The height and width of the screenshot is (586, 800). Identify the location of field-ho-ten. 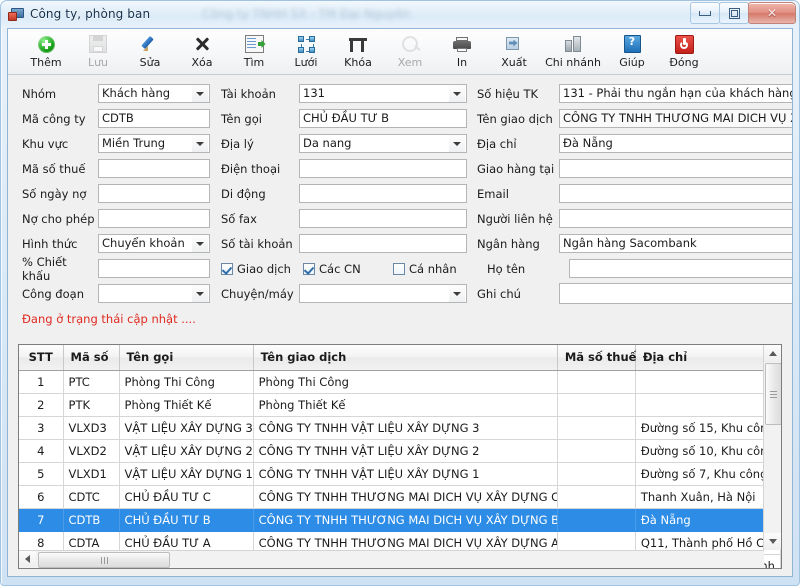
(680, 268).